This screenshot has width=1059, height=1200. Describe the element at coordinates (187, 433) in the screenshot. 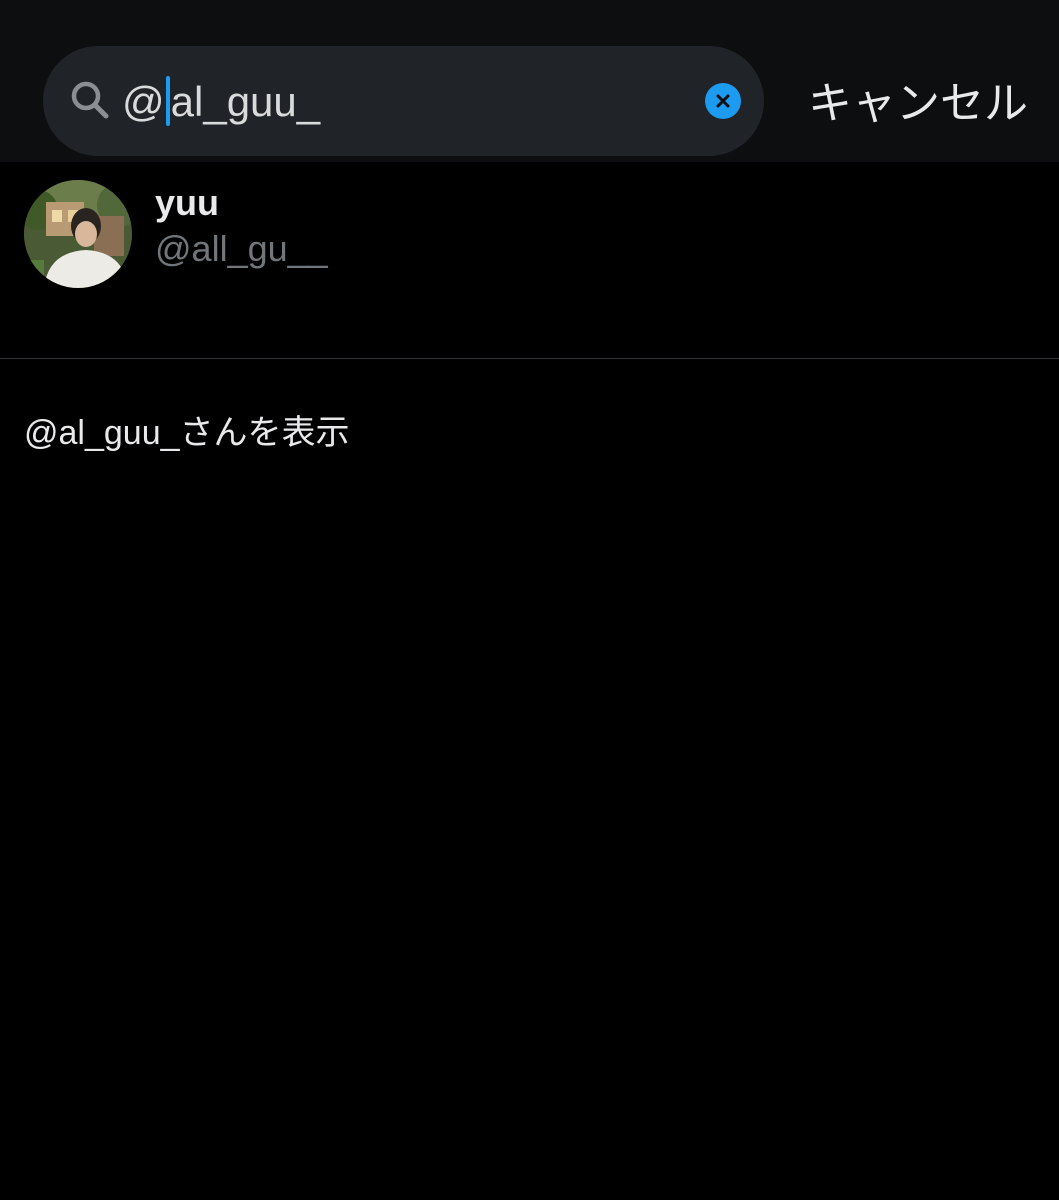

I see `go-to-profile-link: @al_guu_さんを表示` at that location.